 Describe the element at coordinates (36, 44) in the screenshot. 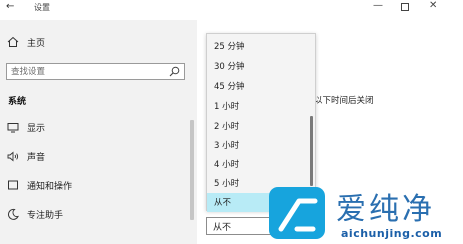

I see `sidebar-item-label: 主页` at that location.